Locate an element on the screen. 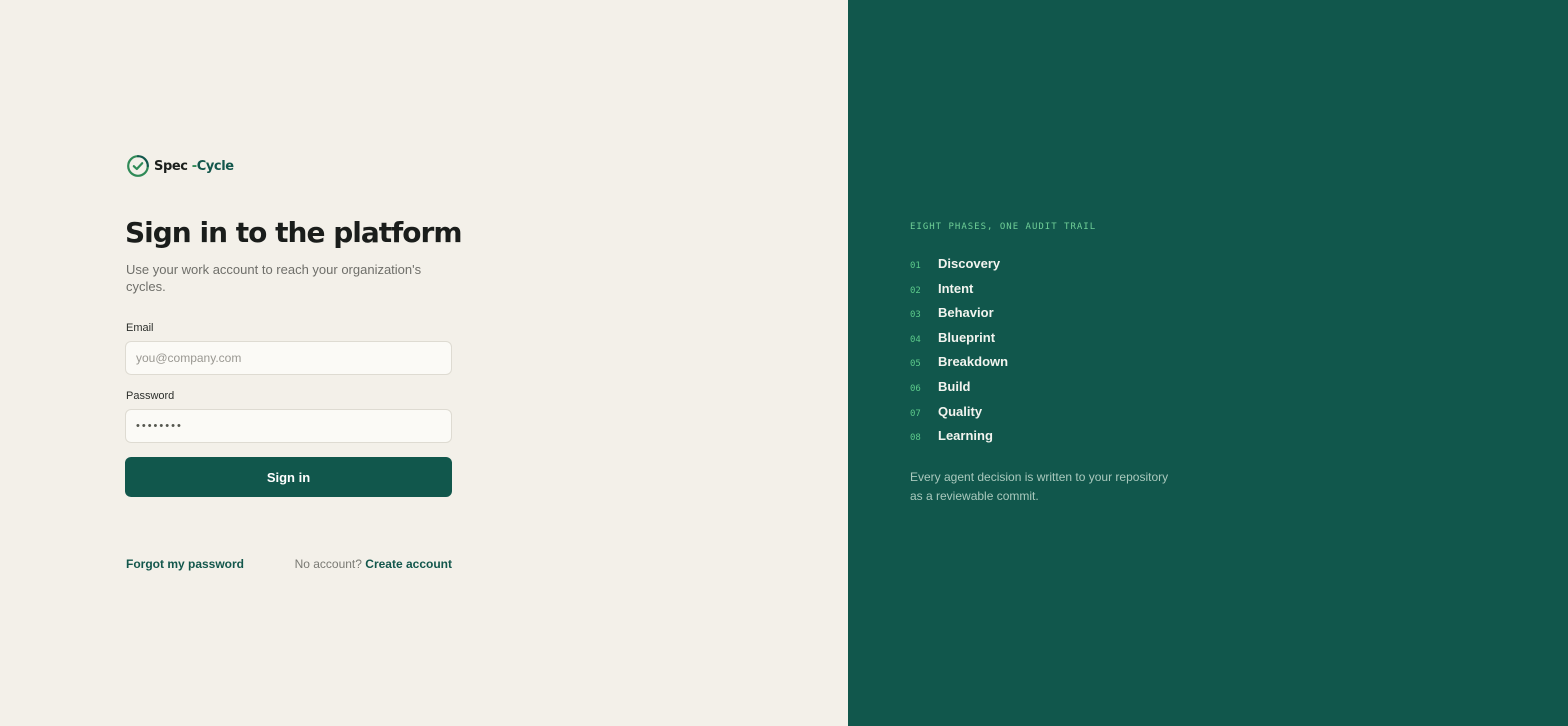 This screenshot has height=726, width=1568. email-field: you@company.com is located at coordinates (288, 358).